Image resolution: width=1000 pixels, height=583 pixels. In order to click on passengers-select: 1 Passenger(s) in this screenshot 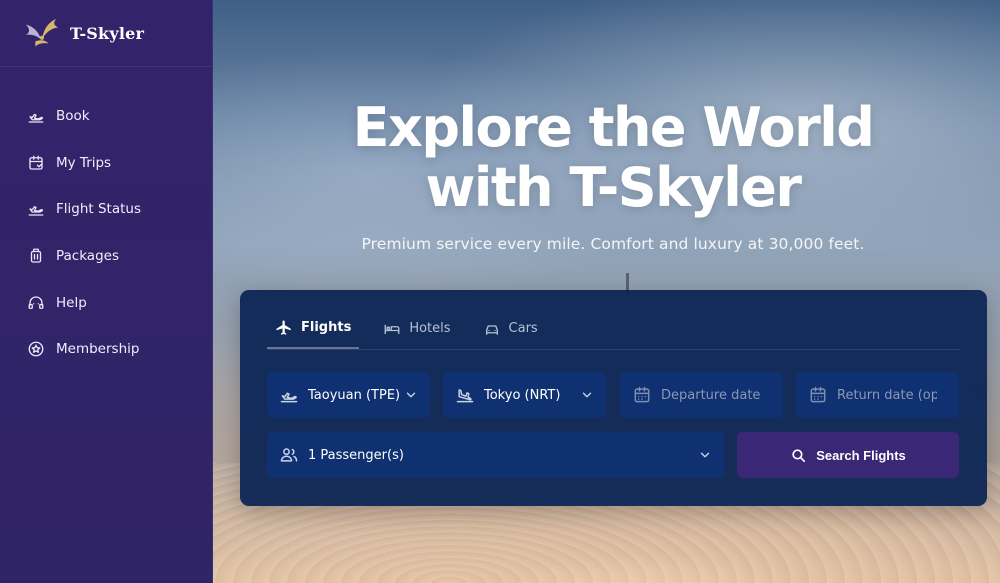, I will do `click(495, 455)`.